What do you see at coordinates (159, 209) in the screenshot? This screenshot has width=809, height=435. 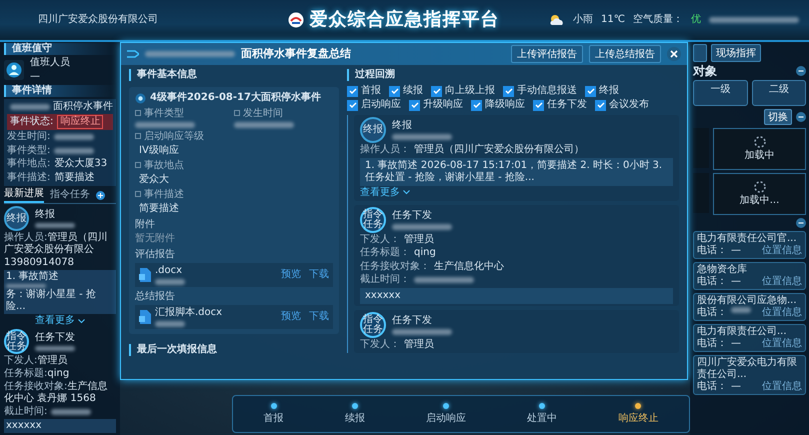 I see `field-value: 简要描述` at bounding box center [159, 209].